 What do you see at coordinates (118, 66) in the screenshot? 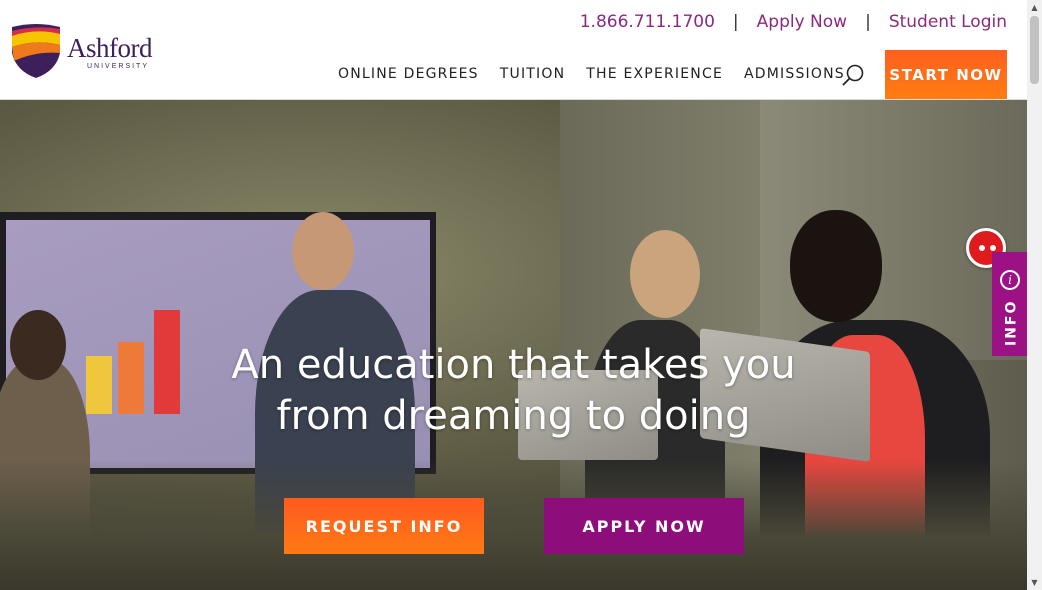
I see `logo-subtitle: UNIVERSITY` at bounding box center [118, 66].